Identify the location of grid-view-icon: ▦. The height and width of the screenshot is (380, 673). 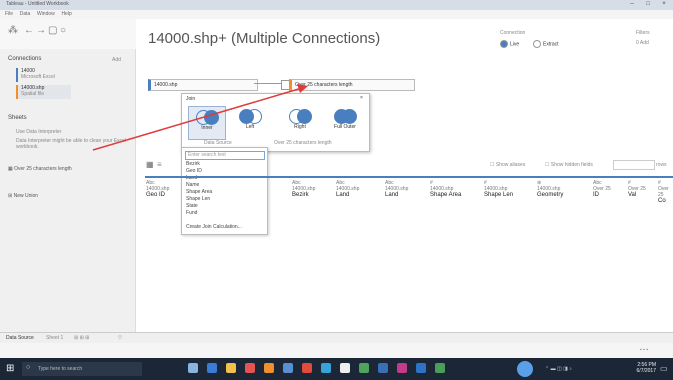
(150, 164).